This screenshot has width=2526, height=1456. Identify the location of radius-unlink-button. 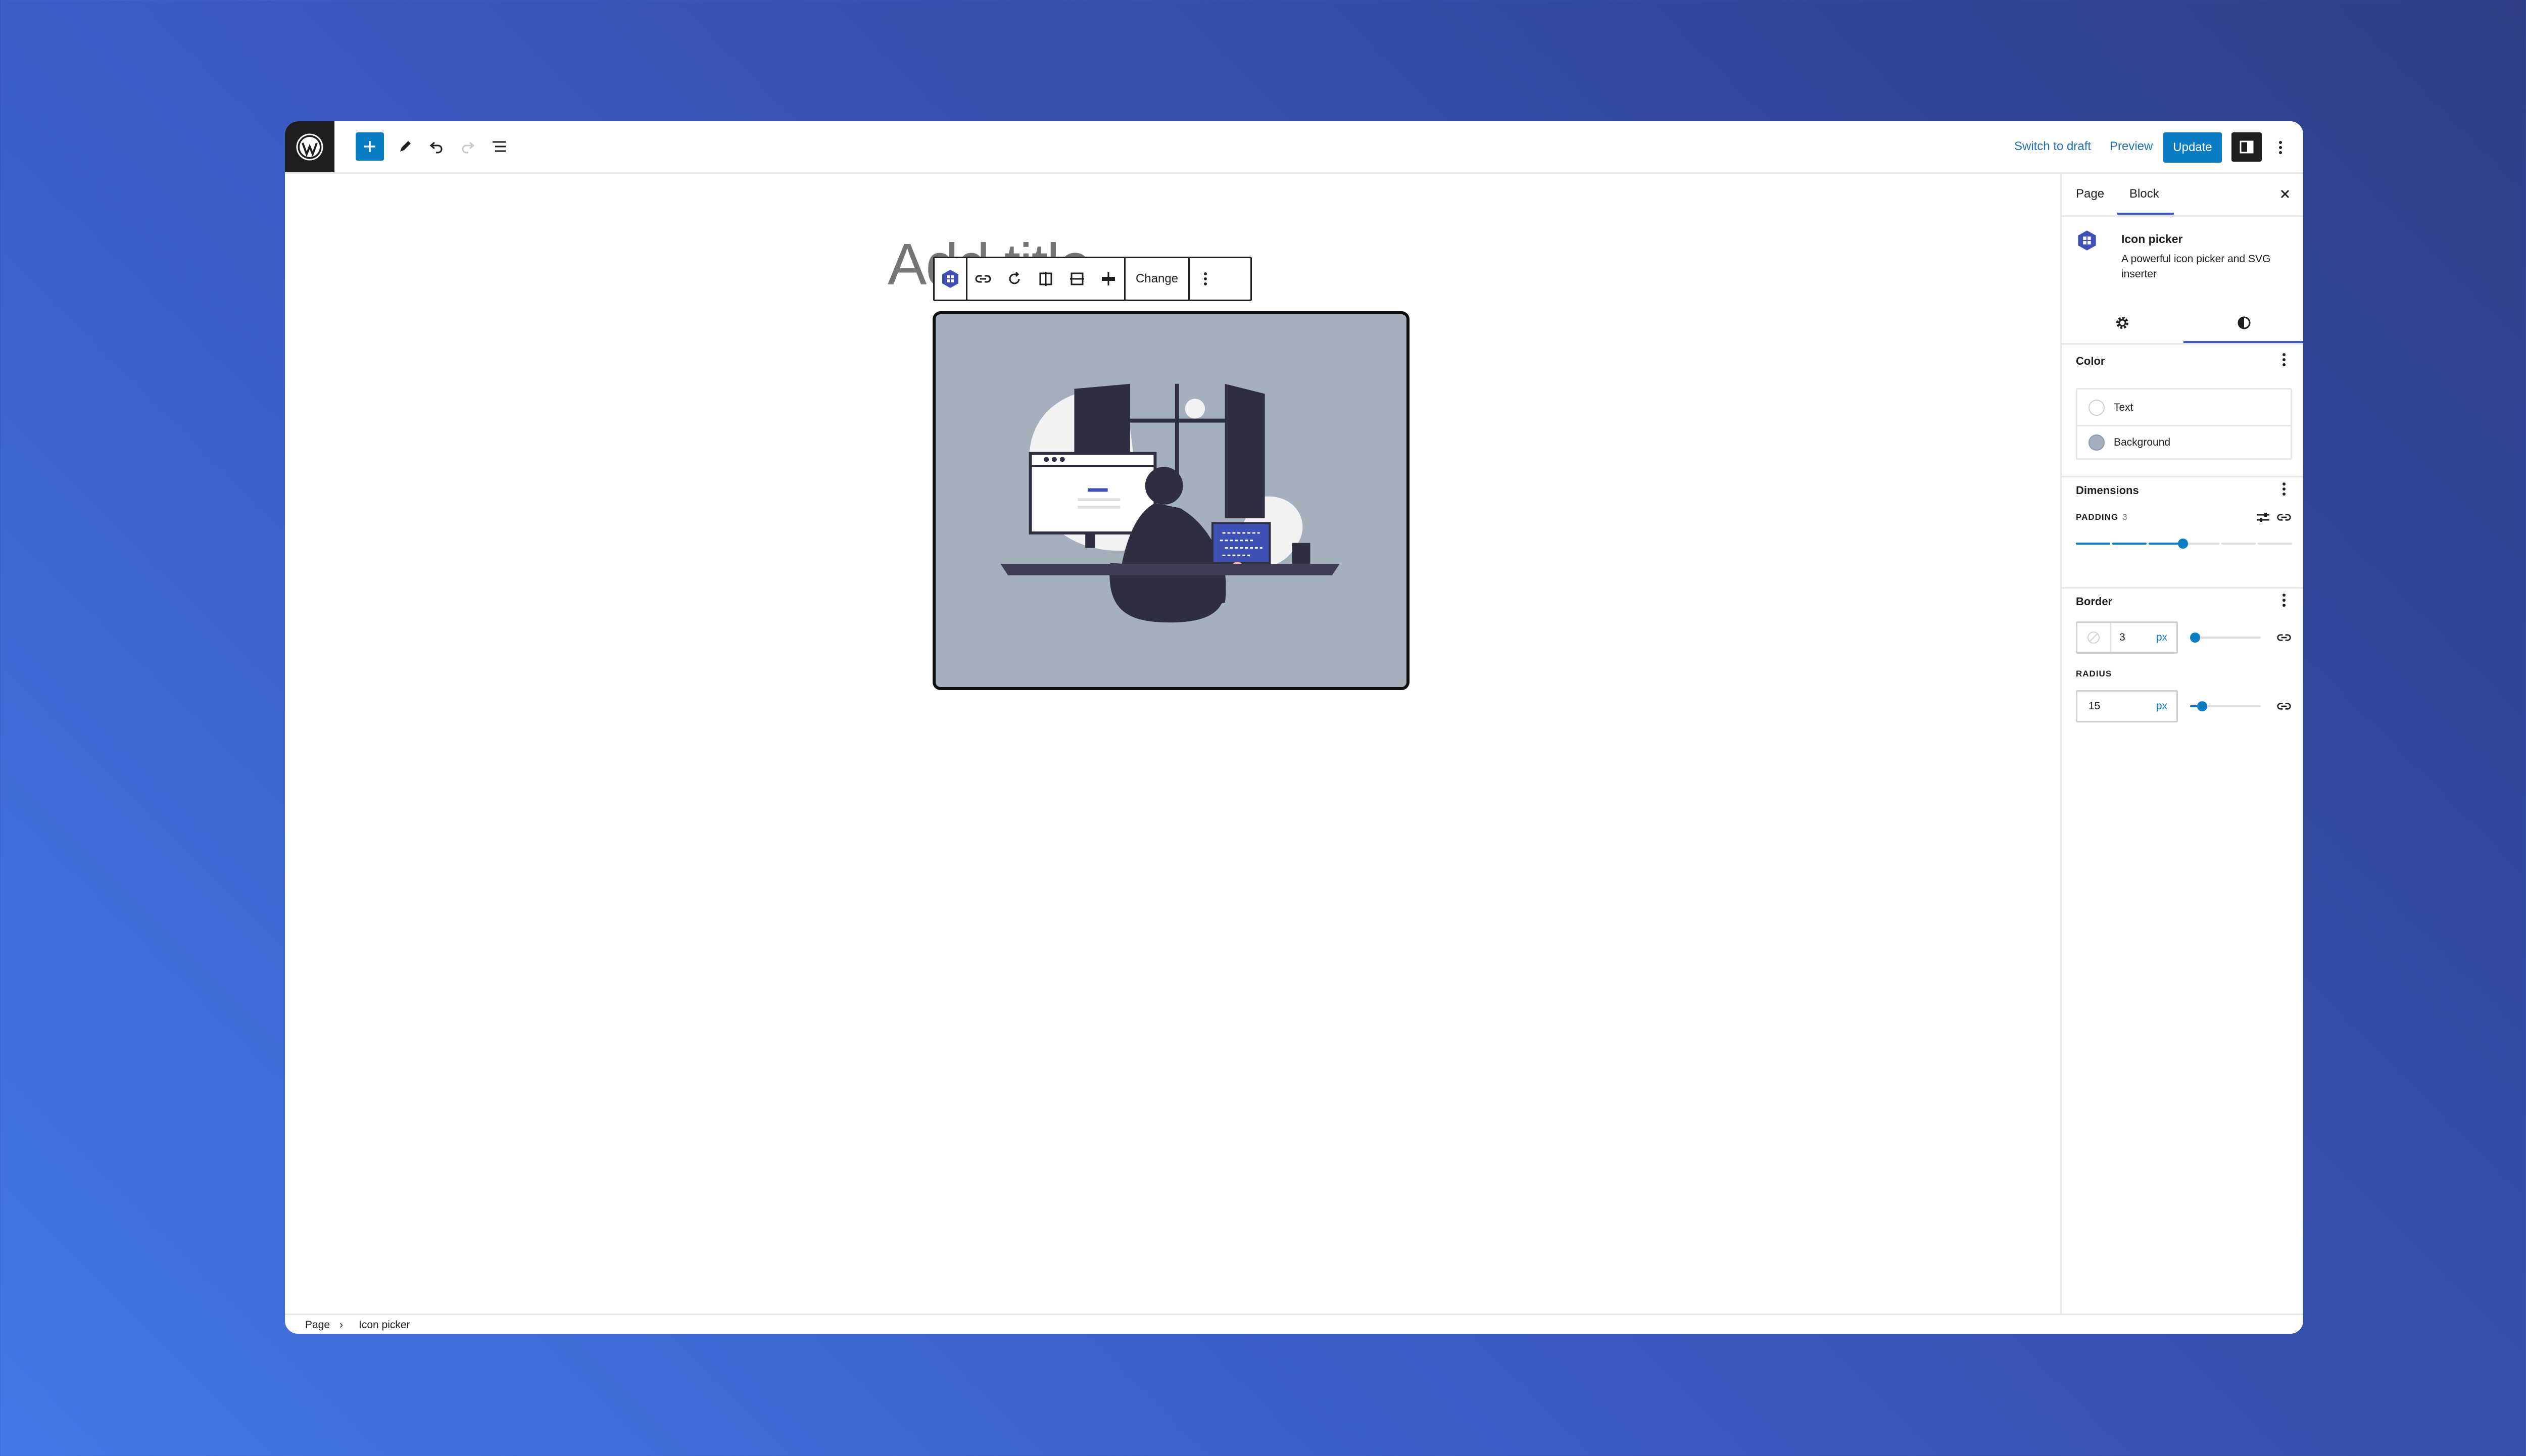
(2284, 706).